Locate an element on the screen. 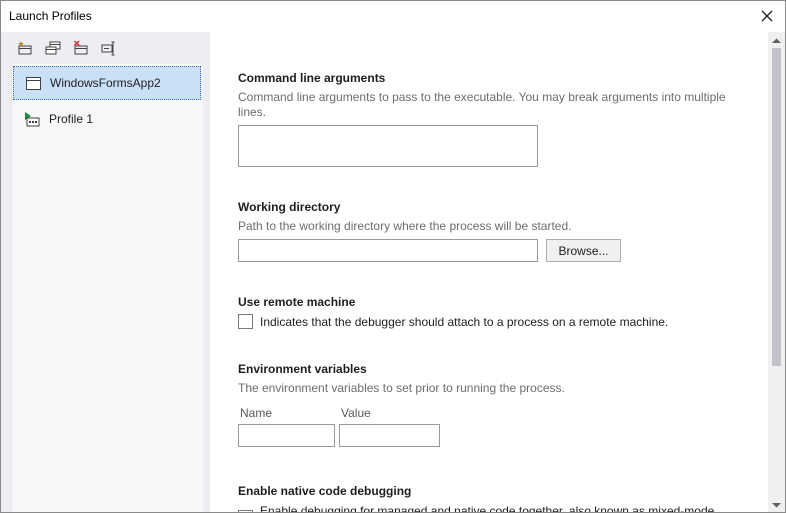 This screenshot has height=513, width=786. command-line-input is located at coordinates (388, 146).